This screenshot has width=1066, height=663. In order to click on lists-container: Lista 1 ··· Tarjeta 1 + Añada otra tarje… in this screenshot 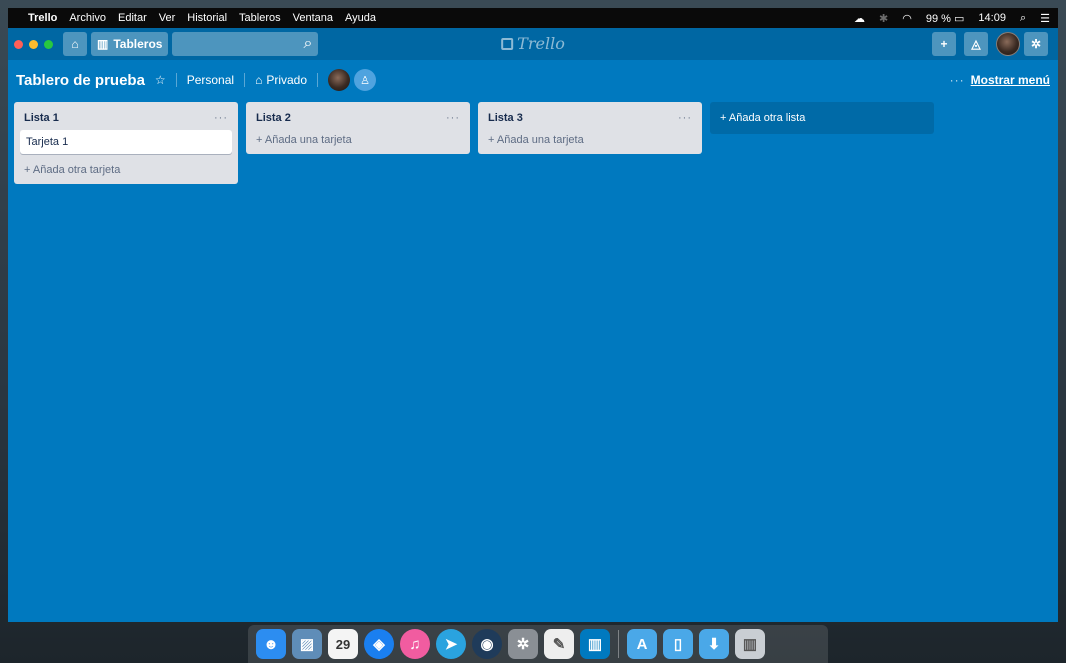, I will do `click(474, 143)`.